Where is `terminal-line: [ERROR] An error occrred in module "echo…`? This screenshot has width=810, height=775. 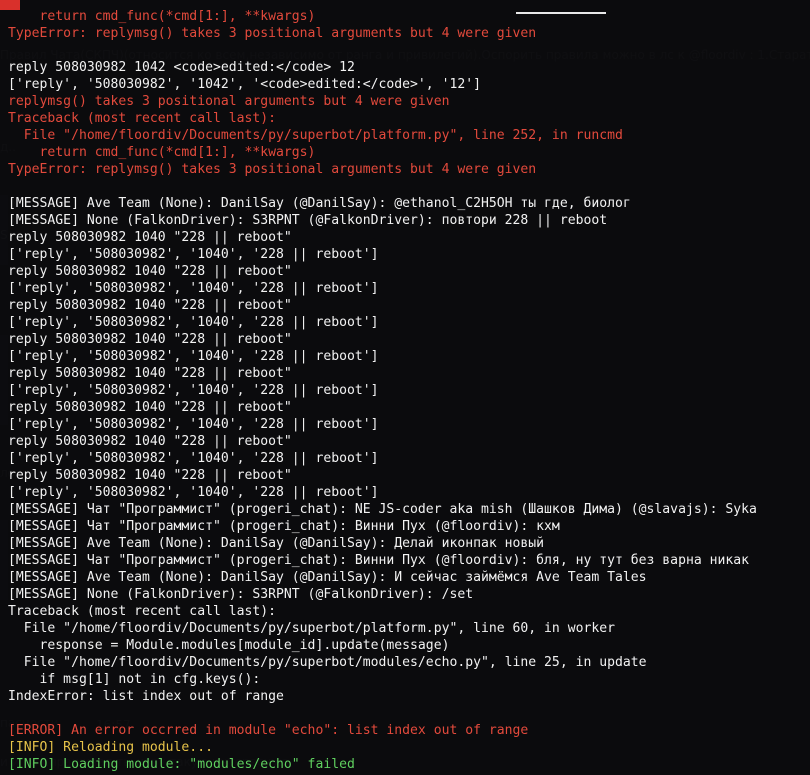
terminal-line: [ERROR] An error occrred in module "echo… is located at coordinates (268, 730).